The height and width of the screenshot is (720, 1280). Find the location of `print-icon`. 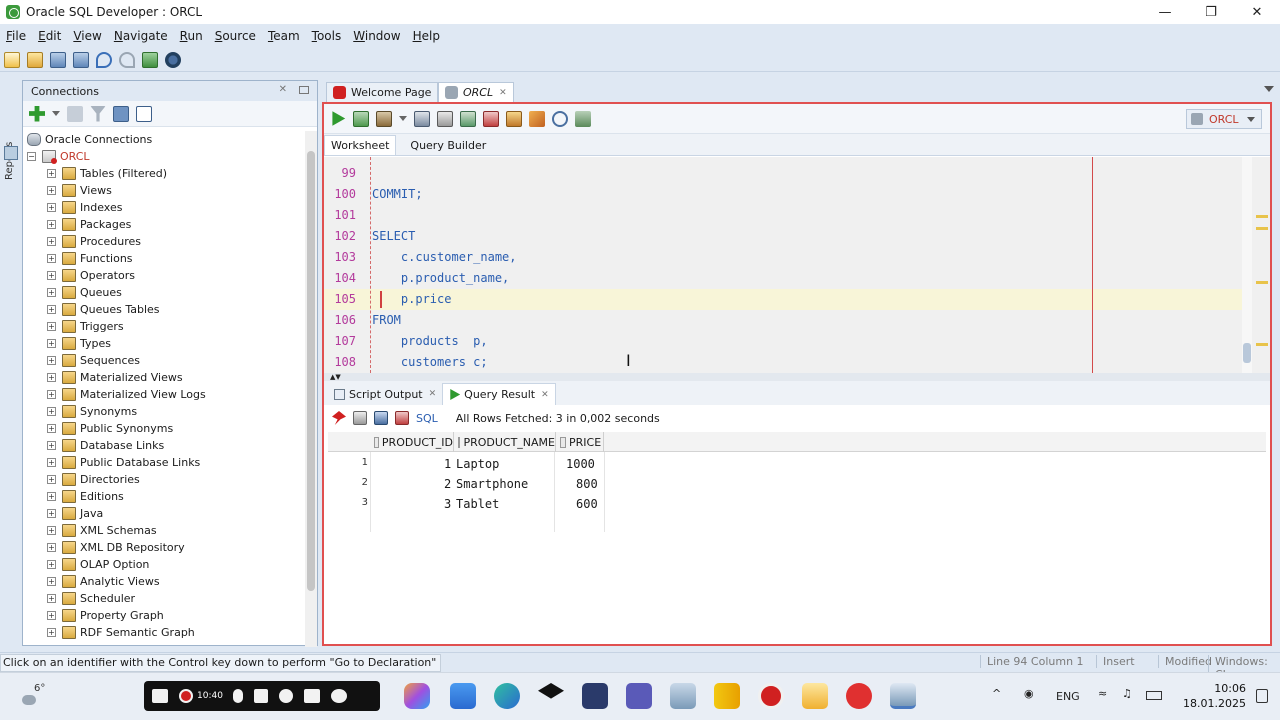

print-icon is located at coordinates (360, 418).